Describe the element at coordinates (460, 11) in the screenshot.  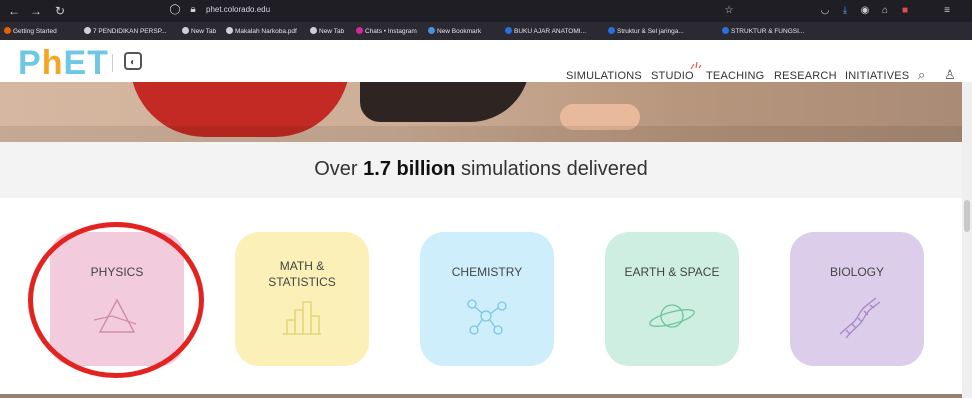
I see `address-bar: ◯ 🔒︎ phet.colorado.edu` at that location.